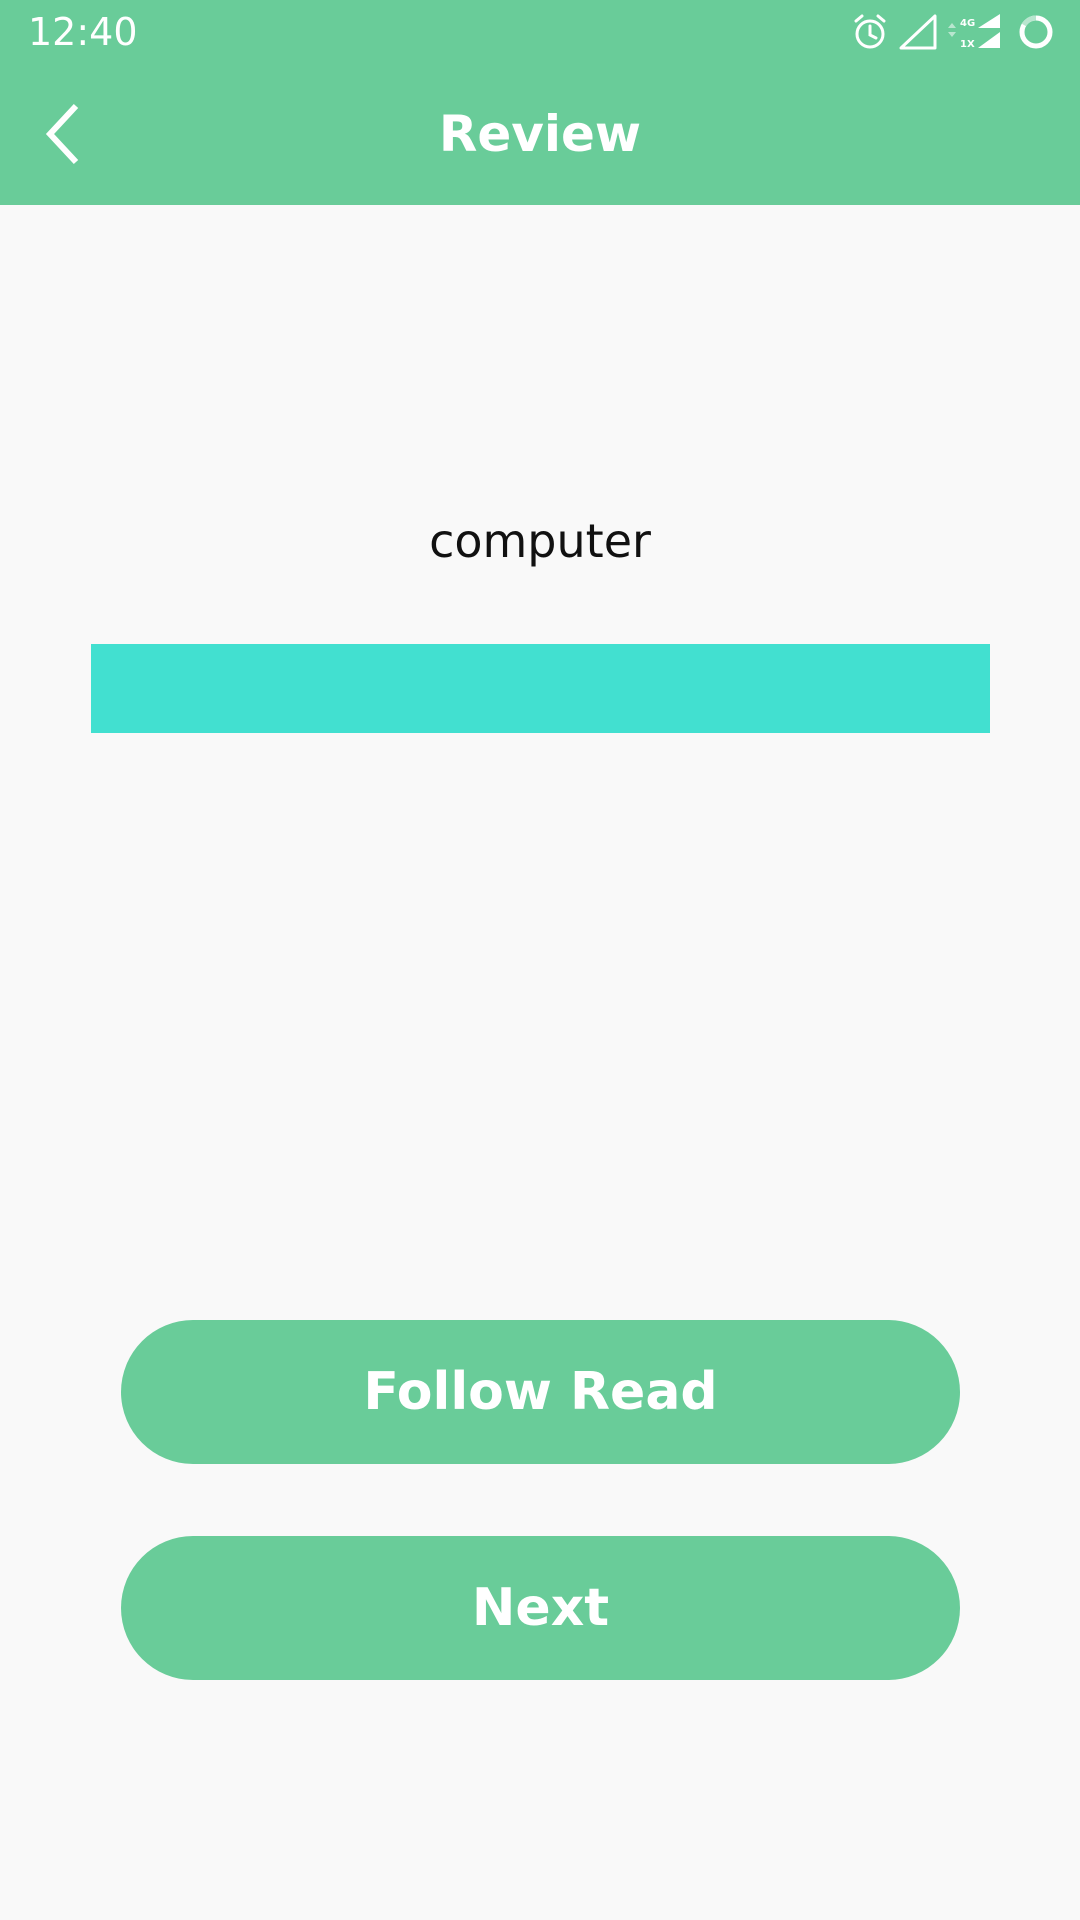 Image resolution: width=1080 pixels, height=1920 pixels. What do you see at coordinates (540, 541) in the screenshot?
I see `review-word: computer` at bounding box center [540, 541].